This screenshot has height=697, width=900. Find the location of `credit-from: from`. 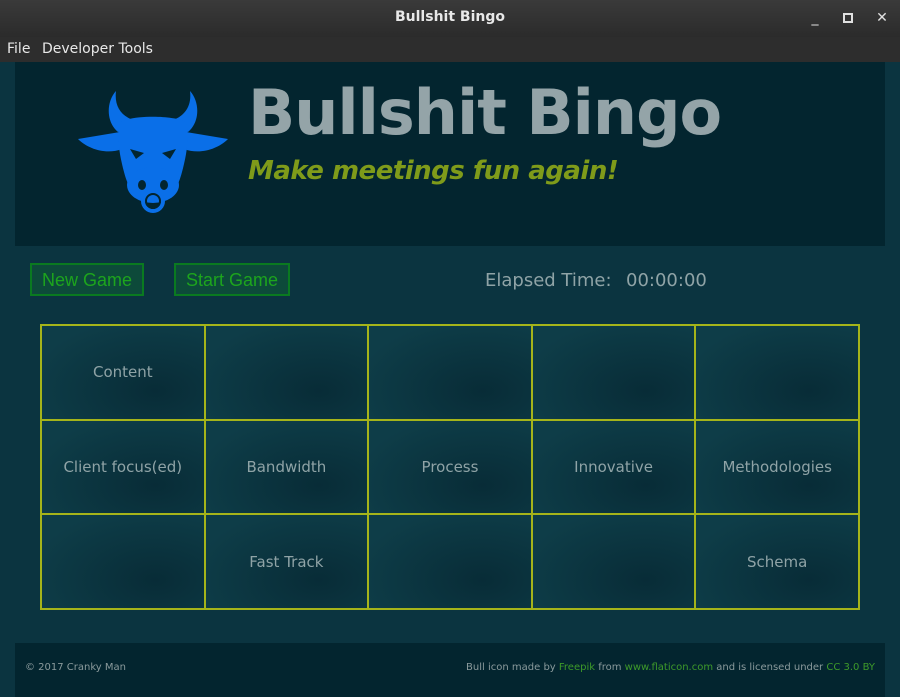

credit-from: from is located at coordinates (610, 667).